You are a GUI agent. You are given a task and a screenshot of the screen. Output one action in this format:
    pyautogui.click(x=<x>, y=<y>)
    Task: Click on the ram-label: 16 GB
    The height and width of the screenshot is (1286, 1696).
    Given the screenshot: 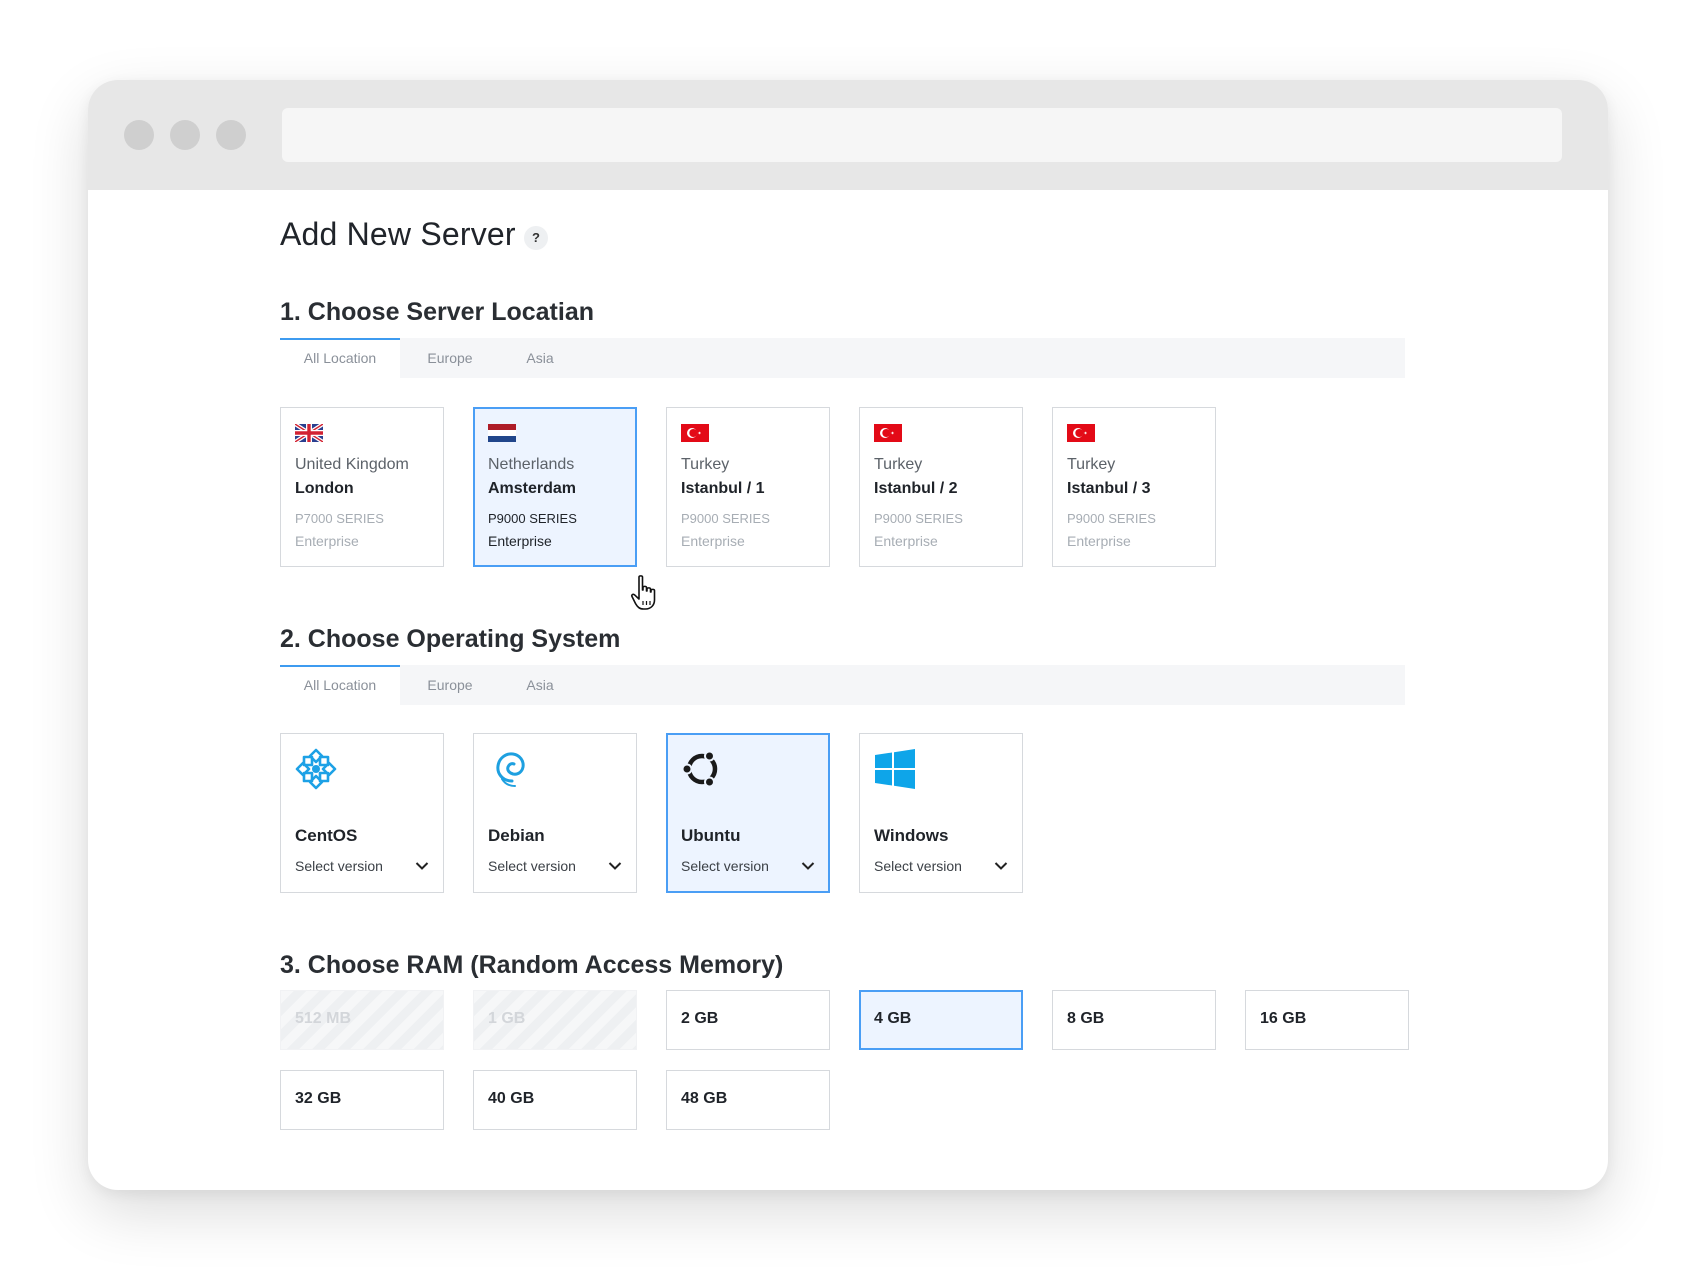 What is the action you would take?
    pyautogui.click(x=1283, y=1018)
    